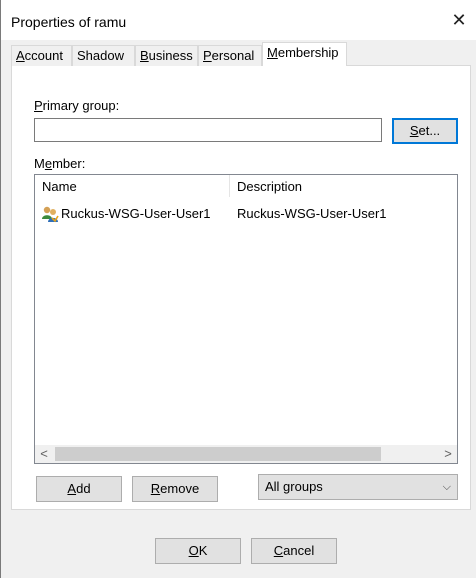 This screenshot has width=476, height=578. What do you see at coordinates (207, 55) in the screenshot?
I see `tab-personal-accel: P` at bounding box center [207, 55].